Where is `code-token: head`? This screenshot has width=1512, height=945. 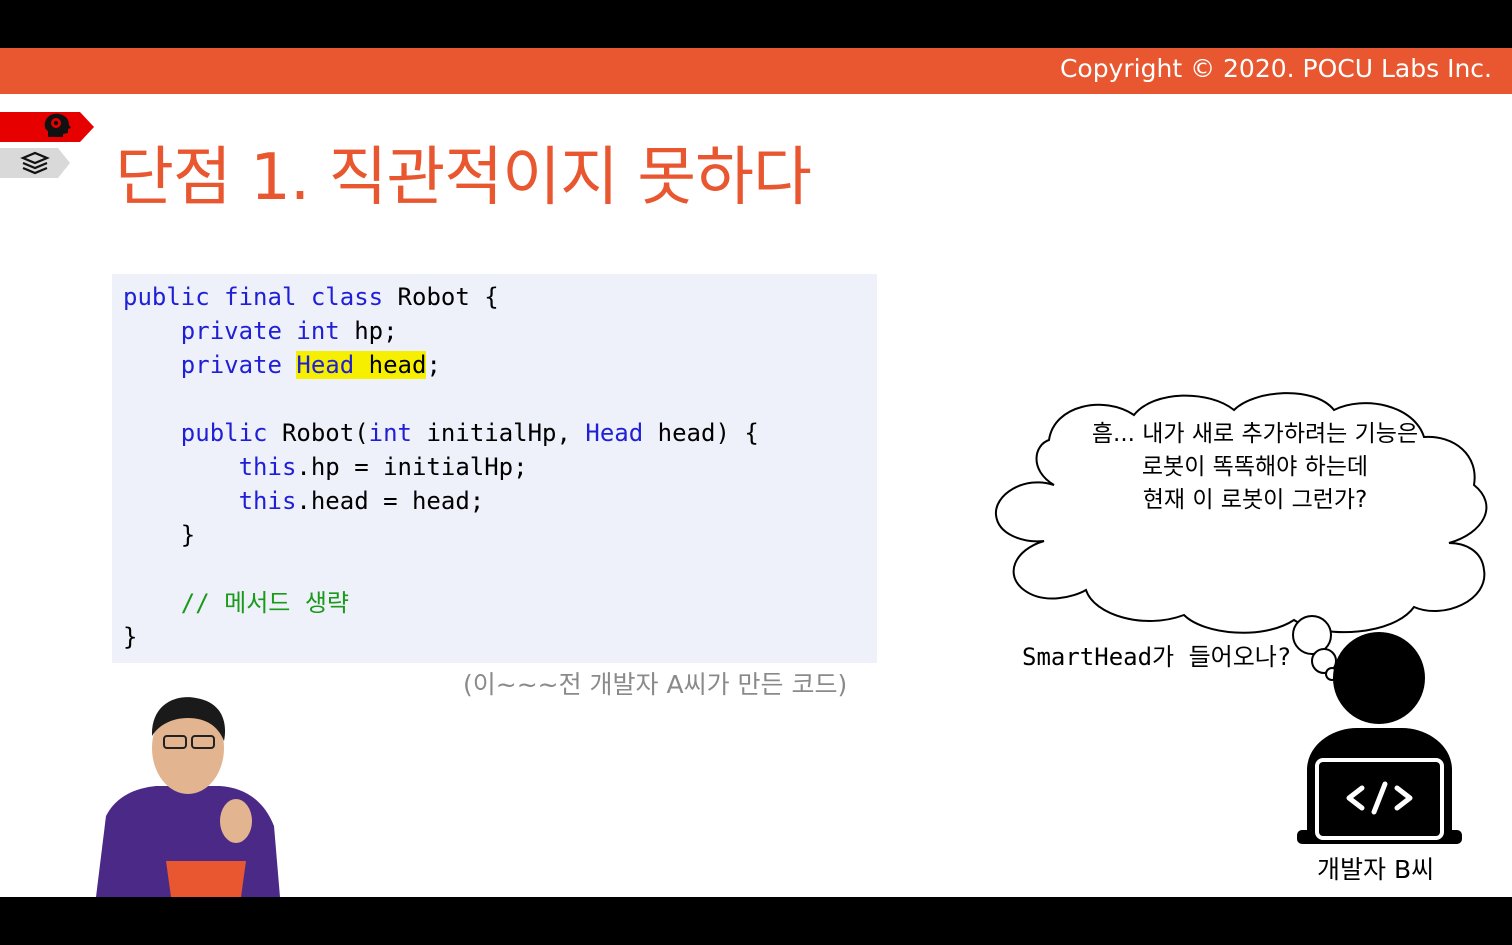
code-token: head is located at coordinates (397, 365).